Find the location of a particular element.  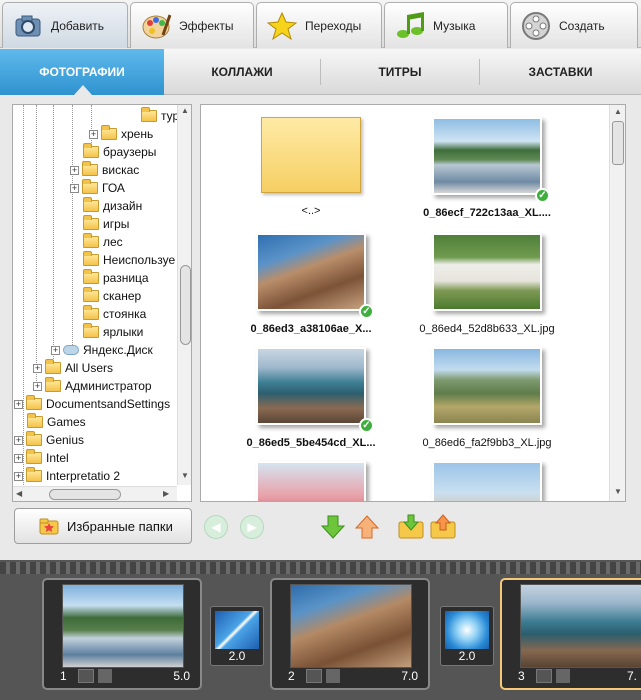

scroll-right-arrow: ▶ is located at coordinates (166, 493).